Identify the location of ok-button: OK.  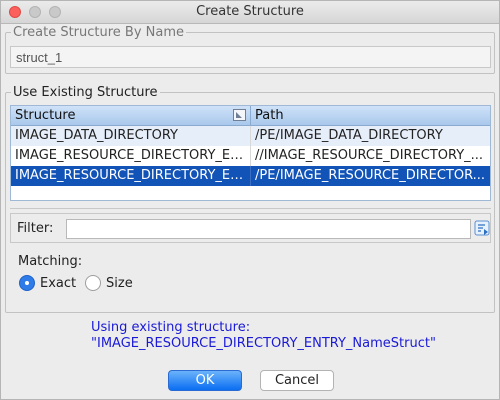
(205, 380).